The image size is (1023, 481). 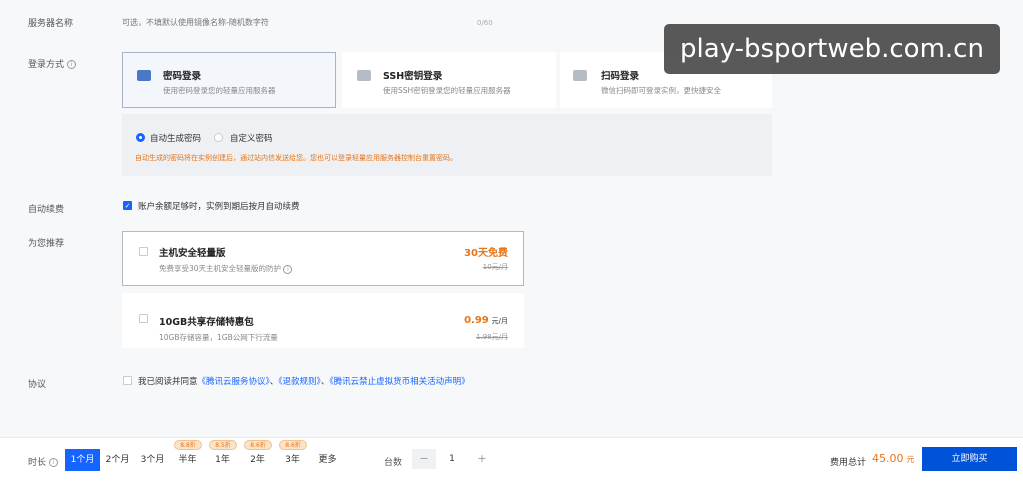 What do you see at coordinates (218, 137) in the screenshot?
I see `radio-custom-password` at bounding box center [218, 137].